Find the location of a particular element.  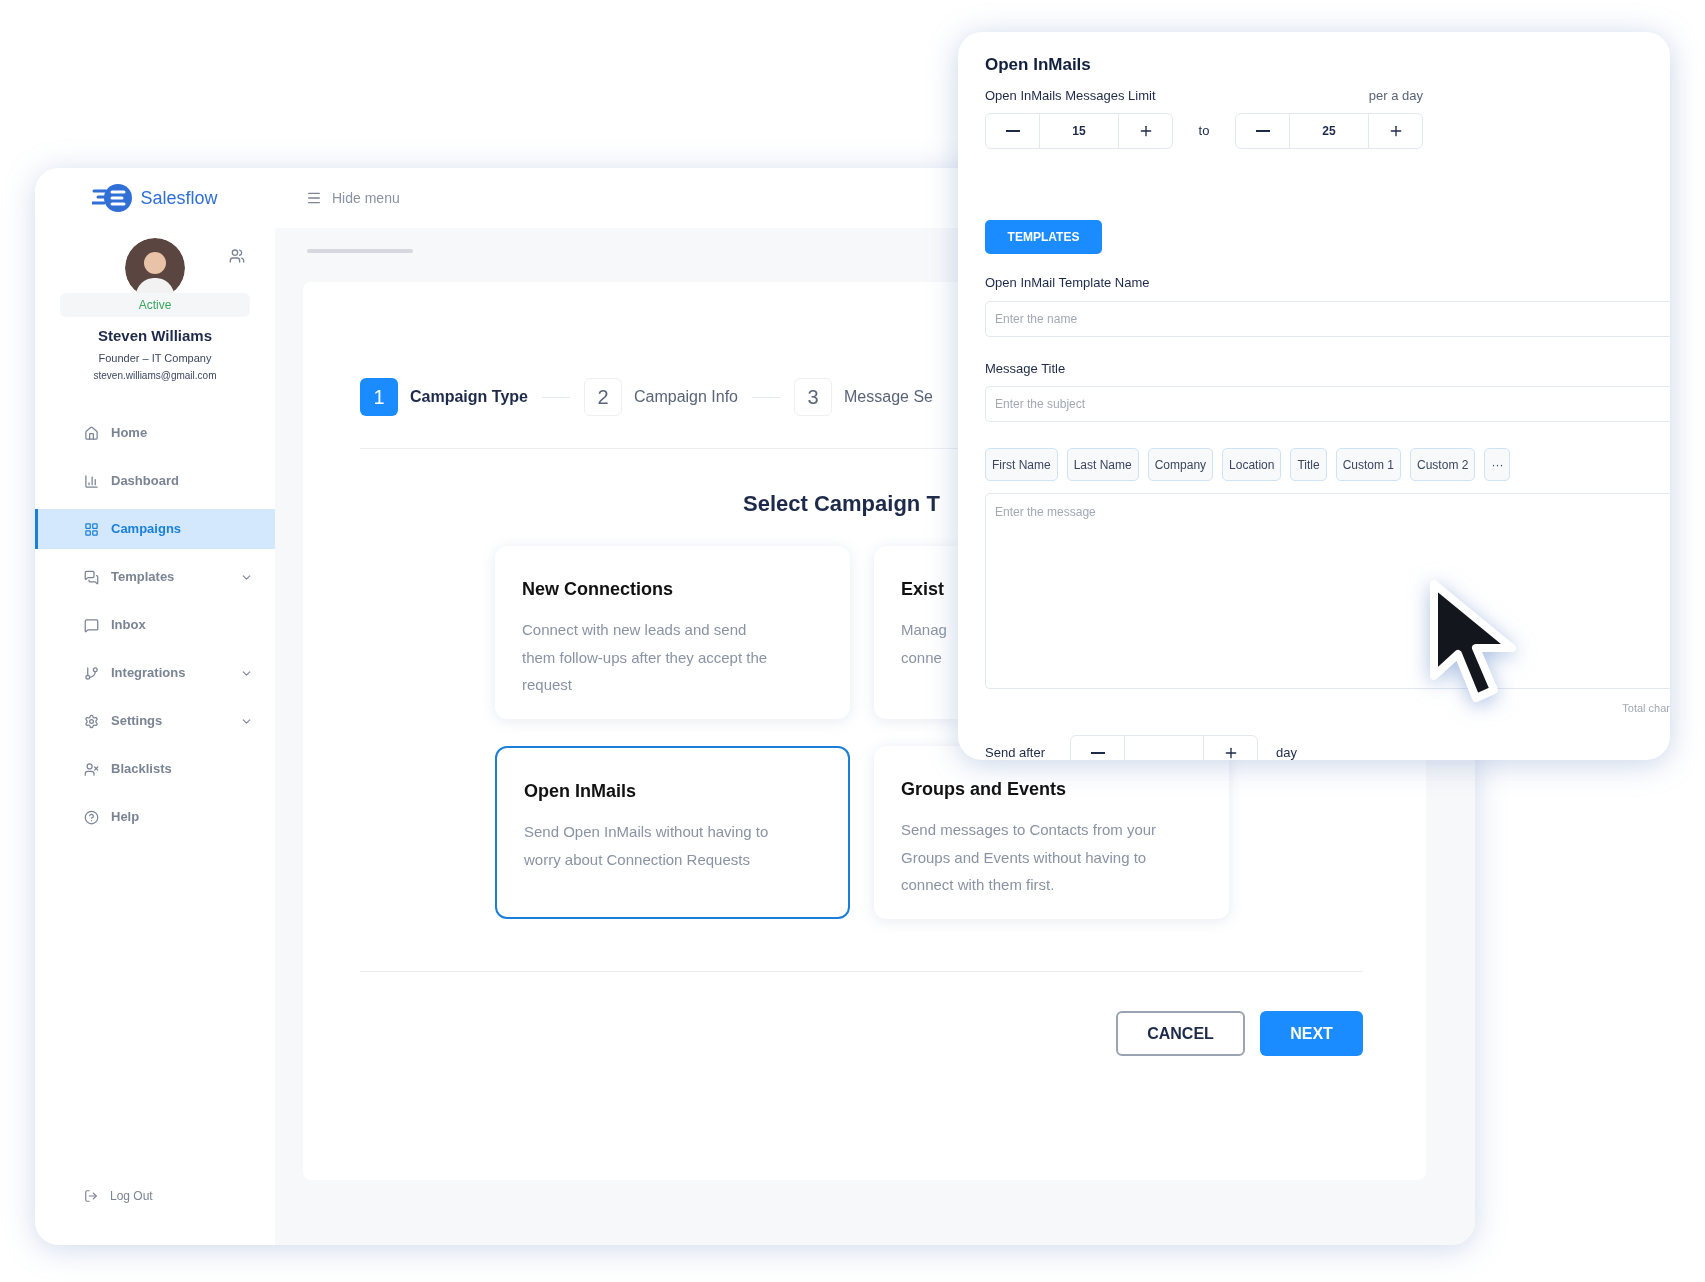

card-description: Manag is located at coordinates (924, 630).